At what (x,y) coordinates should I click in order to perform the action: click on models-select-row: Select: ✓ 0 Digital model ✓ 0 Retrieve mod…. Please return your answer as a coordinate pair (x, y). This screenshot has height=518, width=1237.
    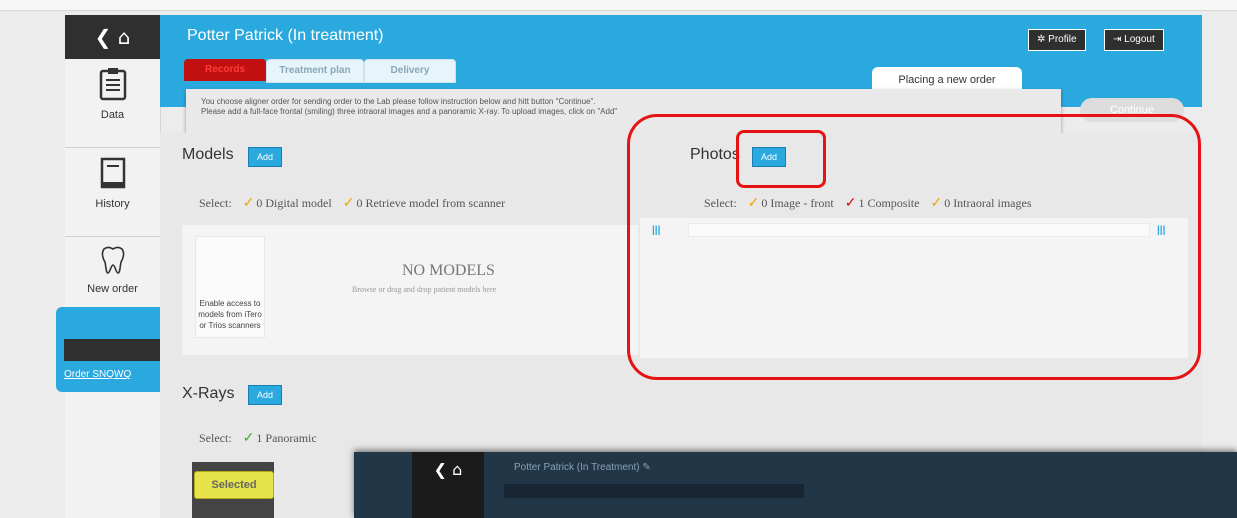
    Looking at the image, I should click on (352, 203).